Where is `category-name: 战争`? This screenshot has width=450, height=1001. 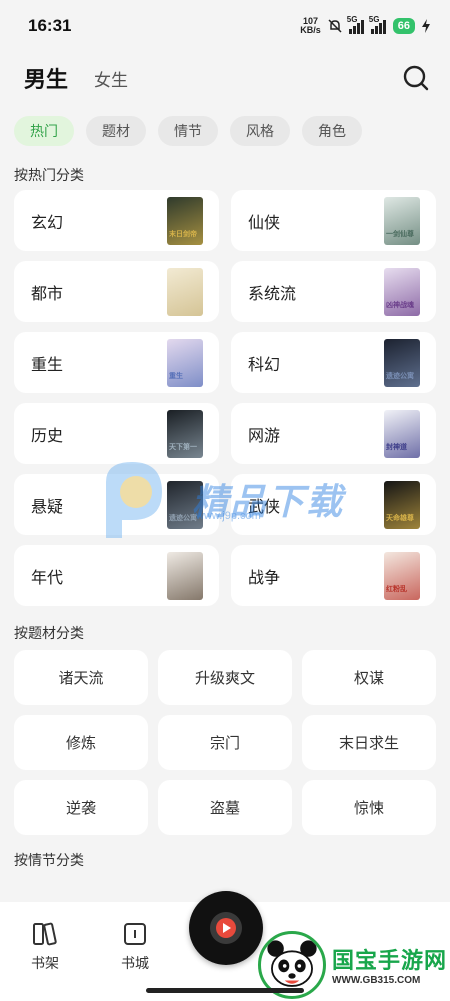
category-name: 战争 is located at coordinates (264, 578).